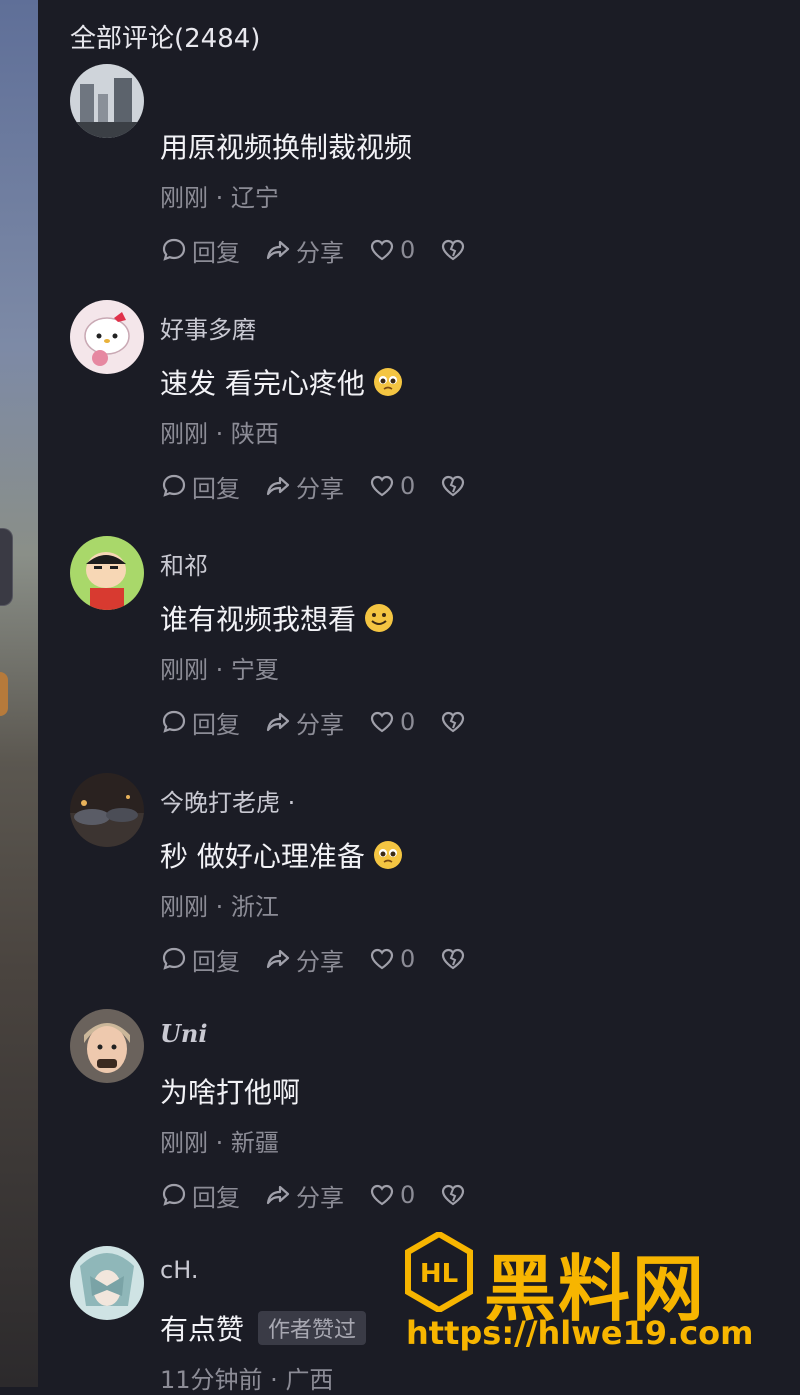 Image resolution: width=800 pixels, height=1395 pixels. What do you see at coordinates (165, 39) in the screenshot?
I see `comments-header: 全部评论(2484)` at bounding box center [165, 39].